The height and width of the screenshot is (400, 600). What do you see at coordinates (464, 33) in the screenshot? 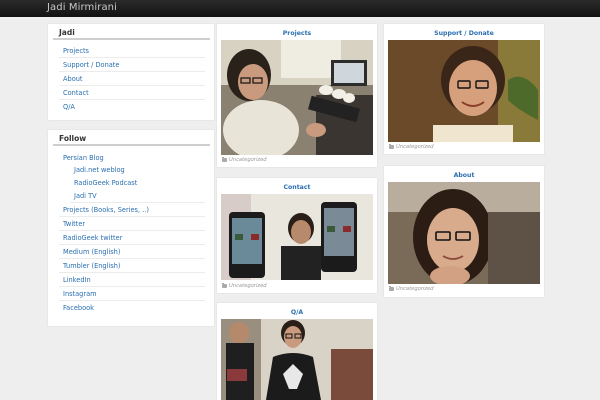
I see `post-title-support-donate: Support / Donate` at bounding box center [464, 33].